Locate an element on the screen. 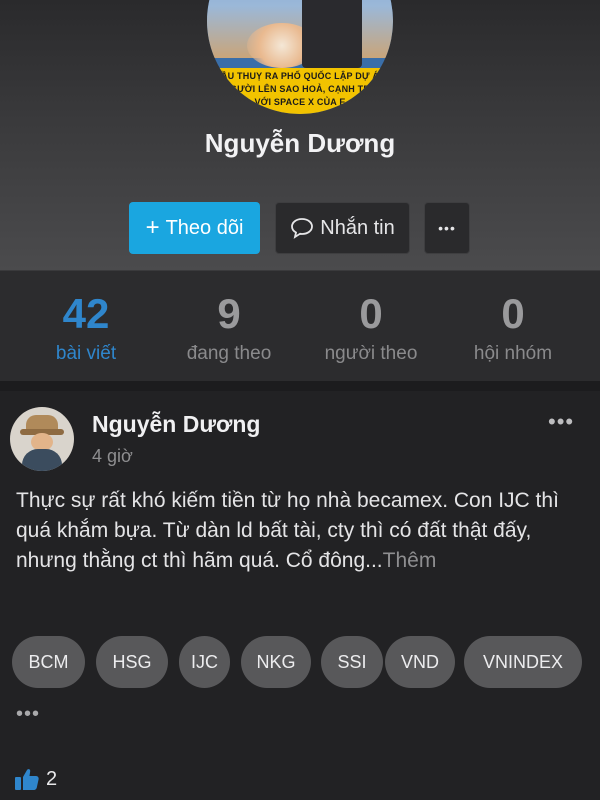 This screenshot has width=600, height=800. post-tags: BCM HSG IJC NKG SSI VND VNINDEX is located at coordinates (302, 664).